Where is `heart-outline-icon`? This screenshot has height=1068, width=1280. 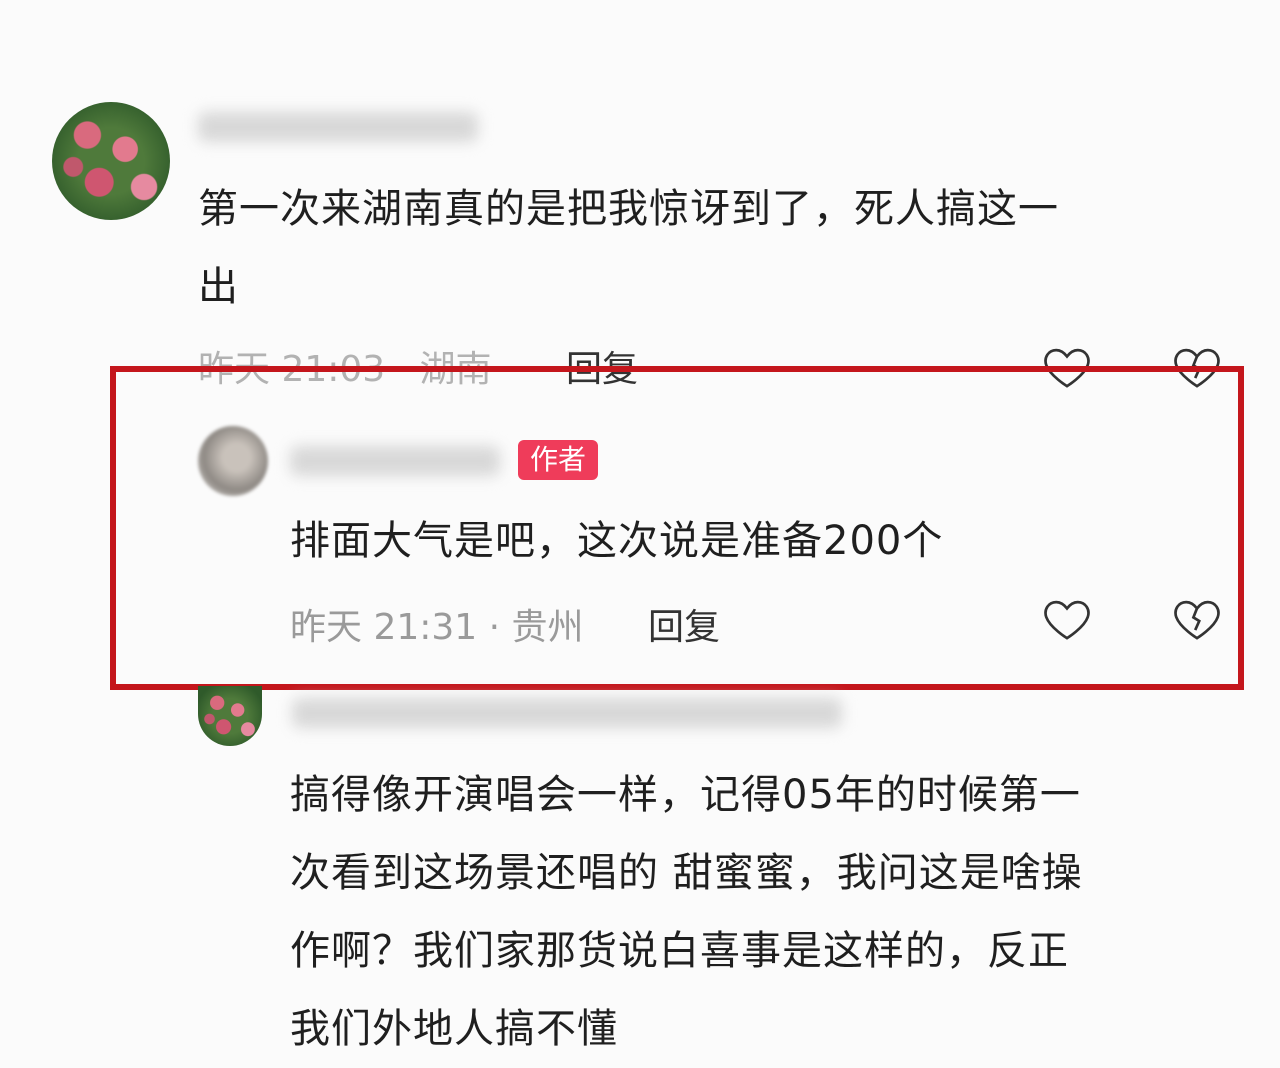
heart-outline-icon is located at coordinates (1067, 620).